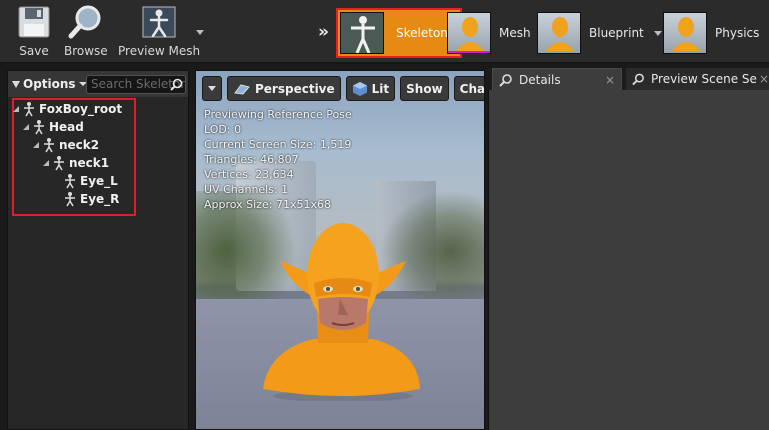  Describe the element at coordinates (616, 33) in the screenshot. I see `mode-blueprint-label: Blueprint` at that location.